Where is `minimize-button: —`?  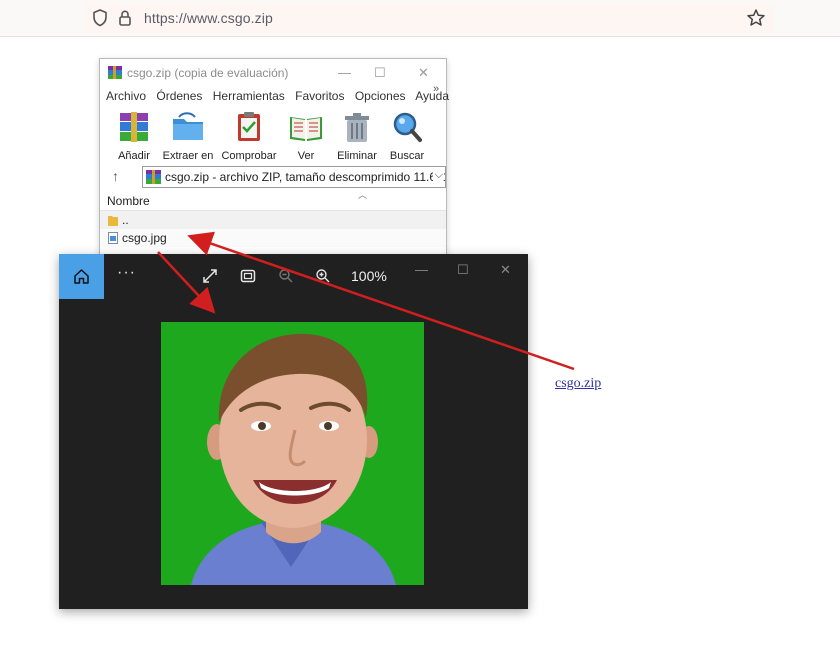
minimize-button: — is located at coordinates (344, 72).